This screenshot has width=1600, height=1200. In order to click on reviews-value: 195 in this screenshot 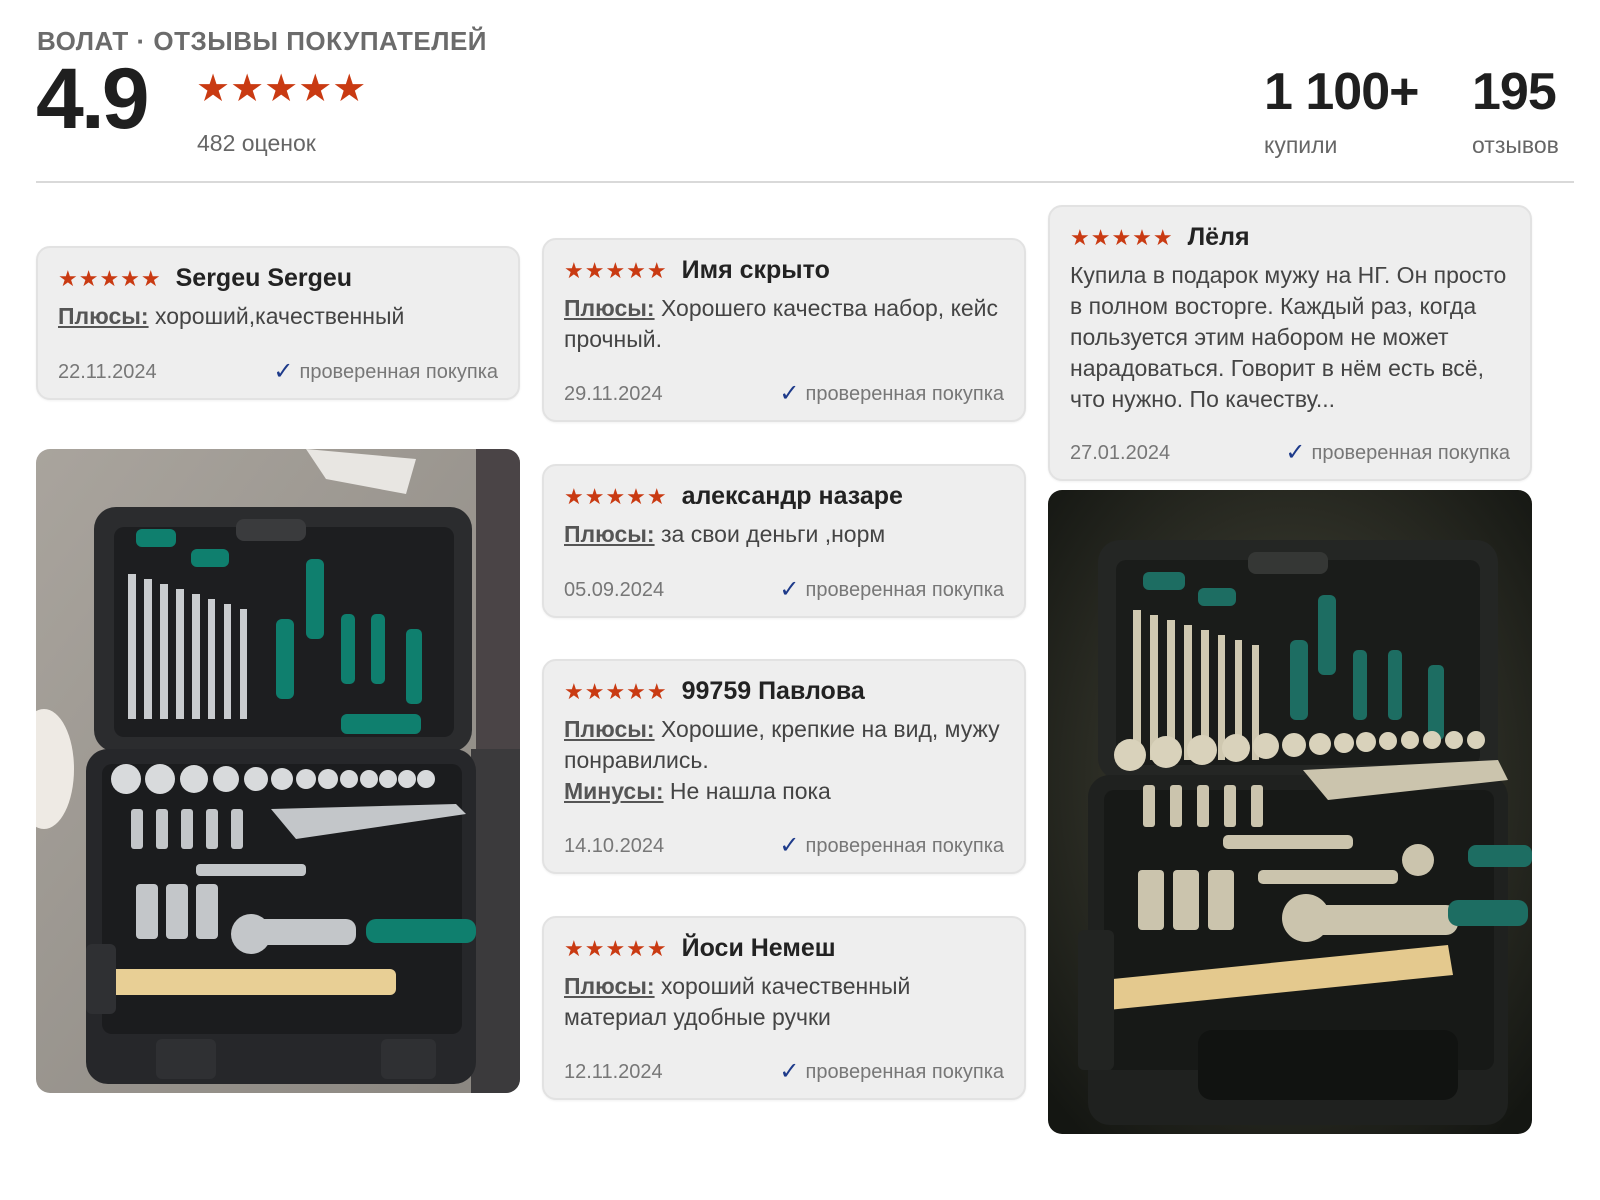, I will do `click(1514, 92)`.